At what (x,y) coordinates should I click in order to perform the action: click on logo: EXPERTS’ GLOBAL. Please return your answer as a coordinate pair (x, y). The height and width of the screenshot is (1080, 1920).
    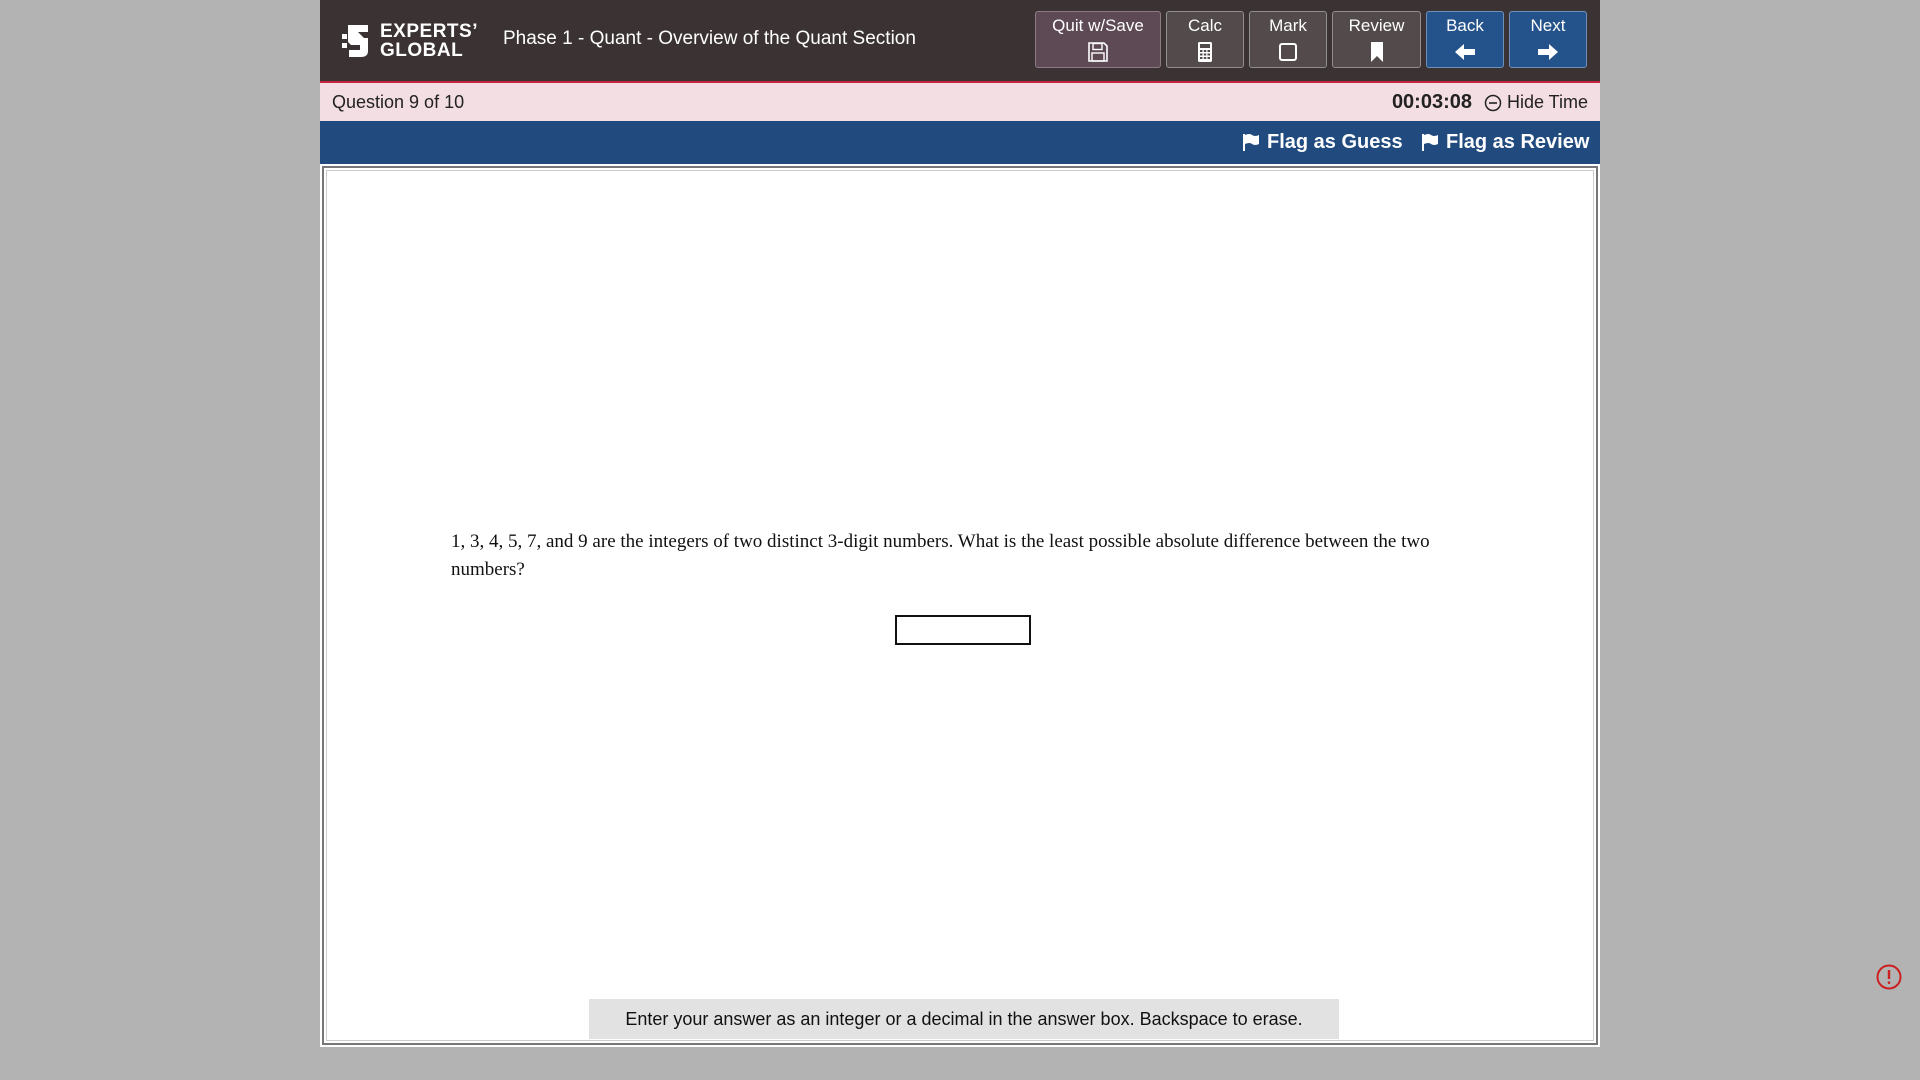
    Looking at the image, I should click on (409, 41).